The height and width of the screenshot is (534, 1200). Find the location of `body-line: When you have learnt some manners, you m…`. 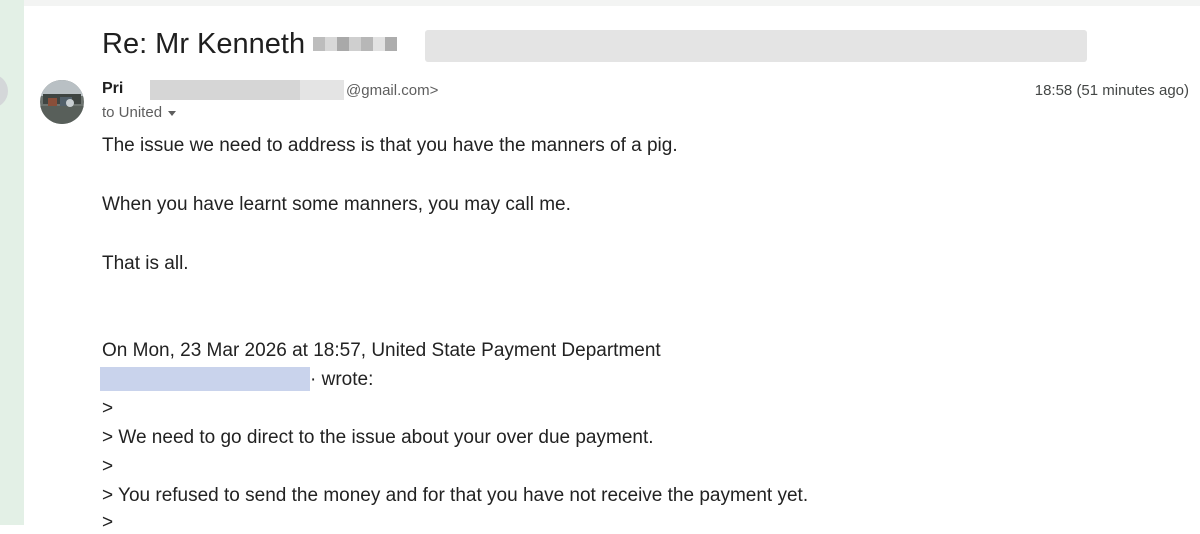

body-line: When you have learnt some manners, you m… is located at coordinates (336, 204).